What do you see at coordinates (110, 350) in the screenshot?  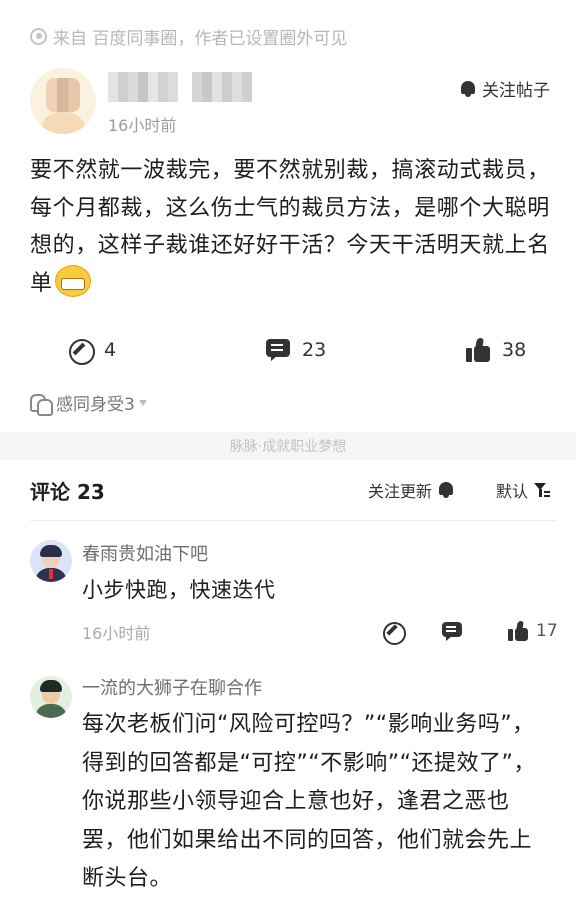 I see `repost-count: 4` at bounding box center [110, 350].